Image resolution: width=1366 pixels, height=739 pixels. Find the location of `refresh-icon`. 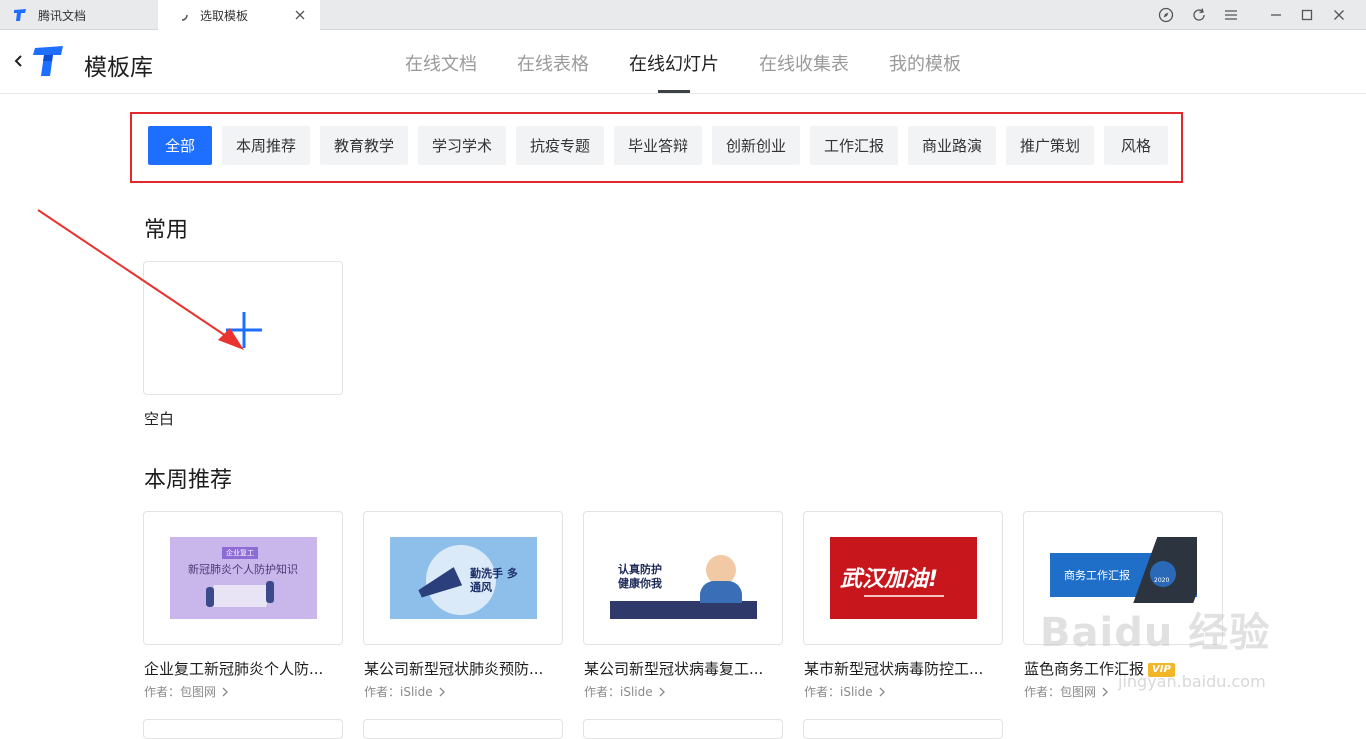

refresh-icon is located at coordinates (1199, 15).